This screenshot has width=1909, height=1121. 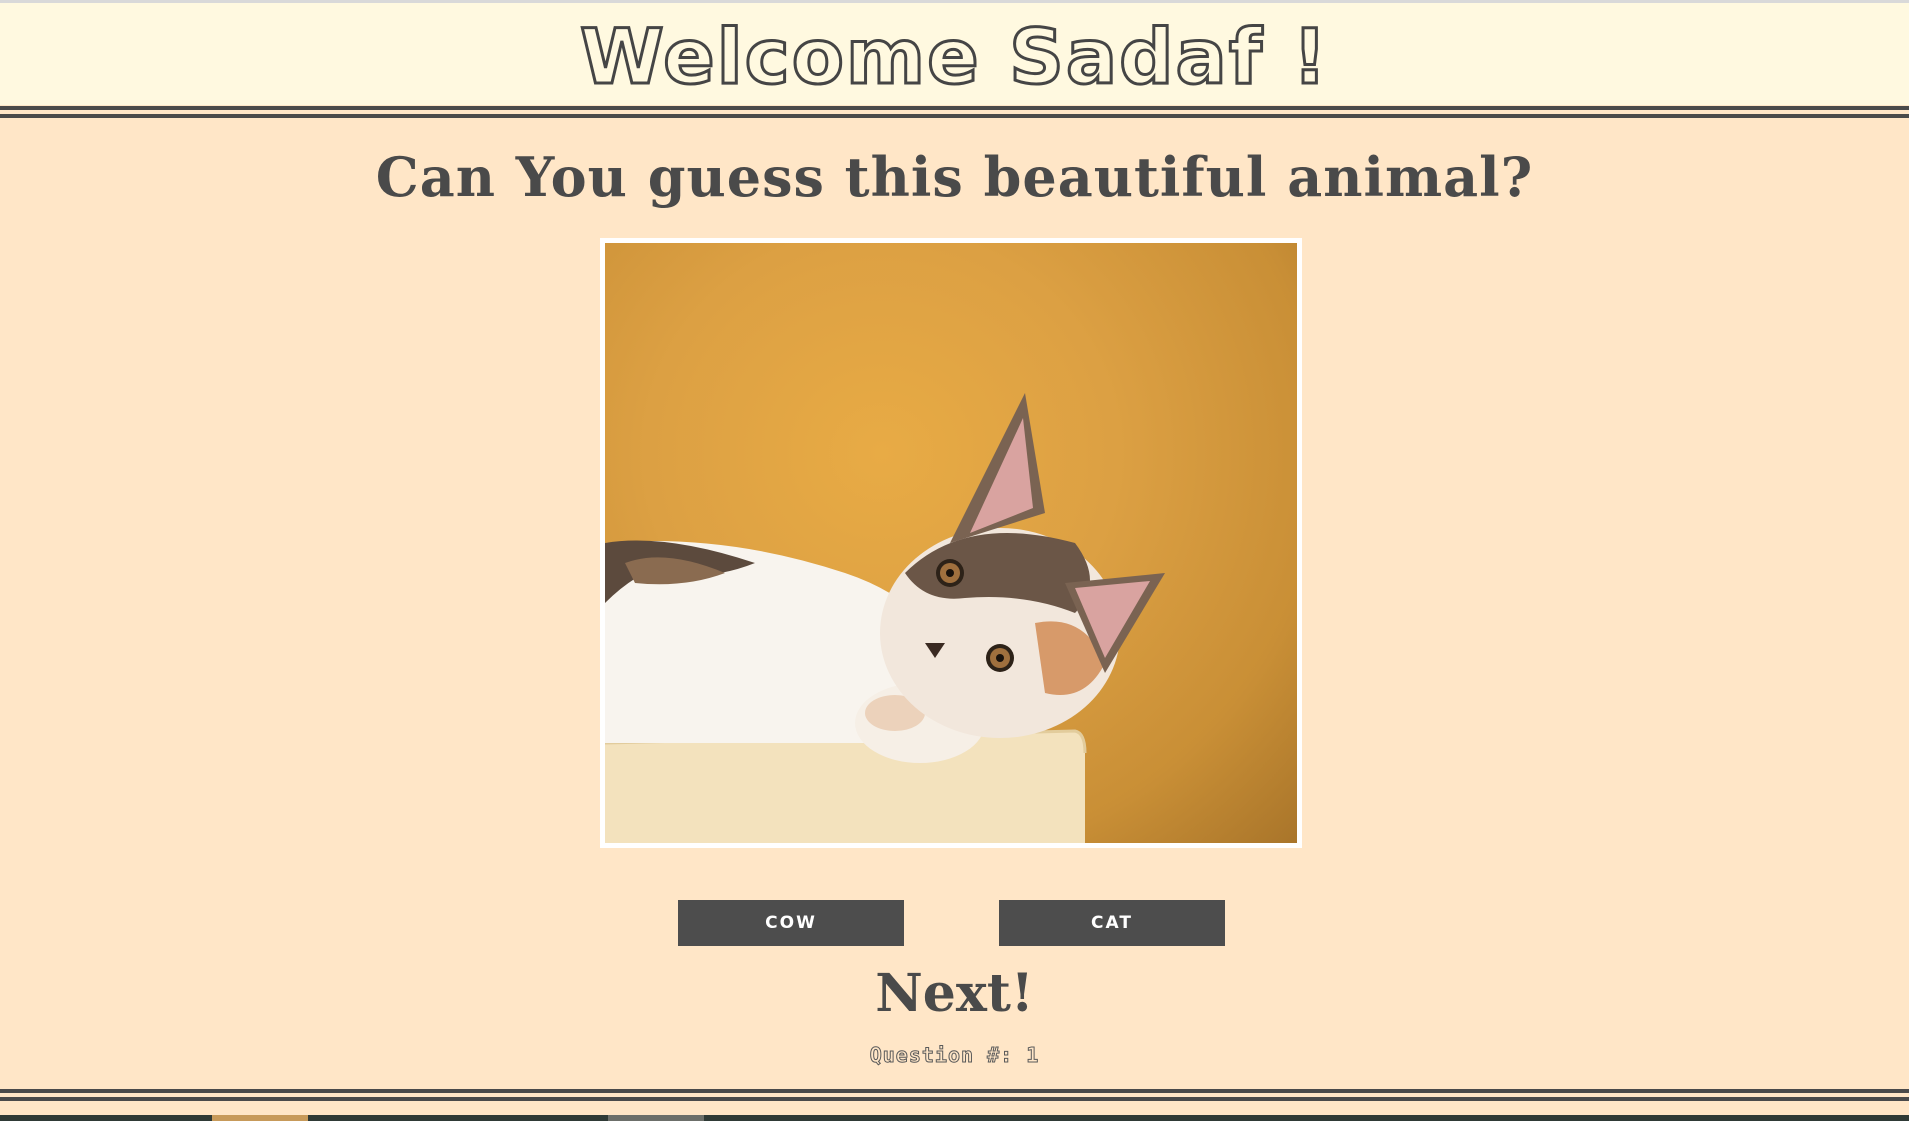 I want to click on kitten-illustration, so click(x=885, y=618).